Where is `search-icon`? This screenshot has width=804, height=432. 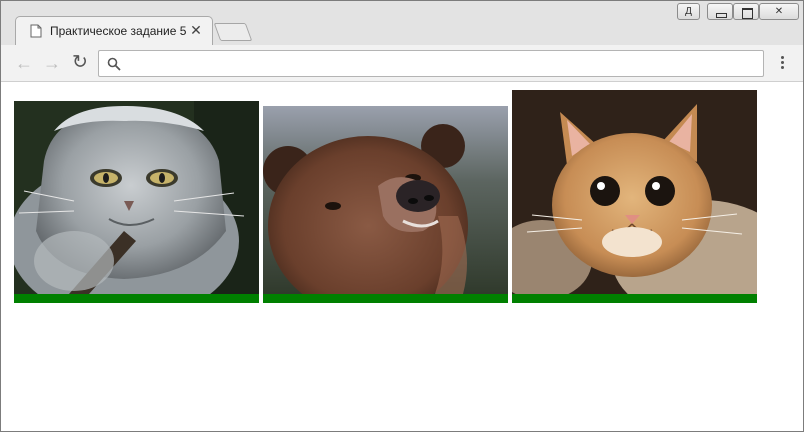 search-icon is located at coordinates (114, 64).